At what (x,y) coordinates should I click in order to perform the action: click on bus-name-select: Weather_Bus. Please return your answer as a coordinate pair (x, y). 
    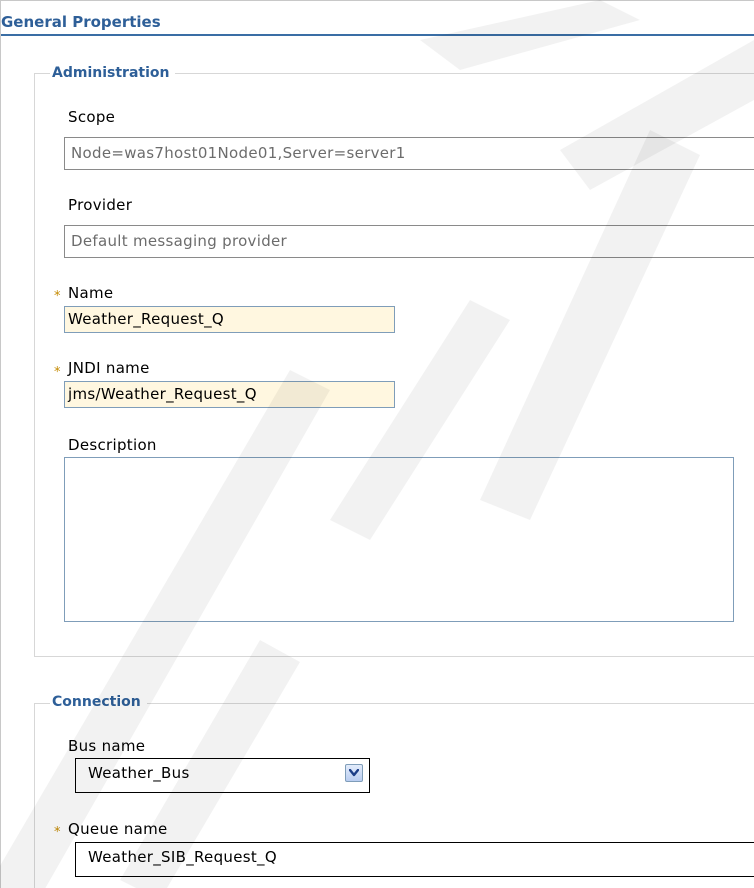
    Looking at the image, I should click on (222, 775).